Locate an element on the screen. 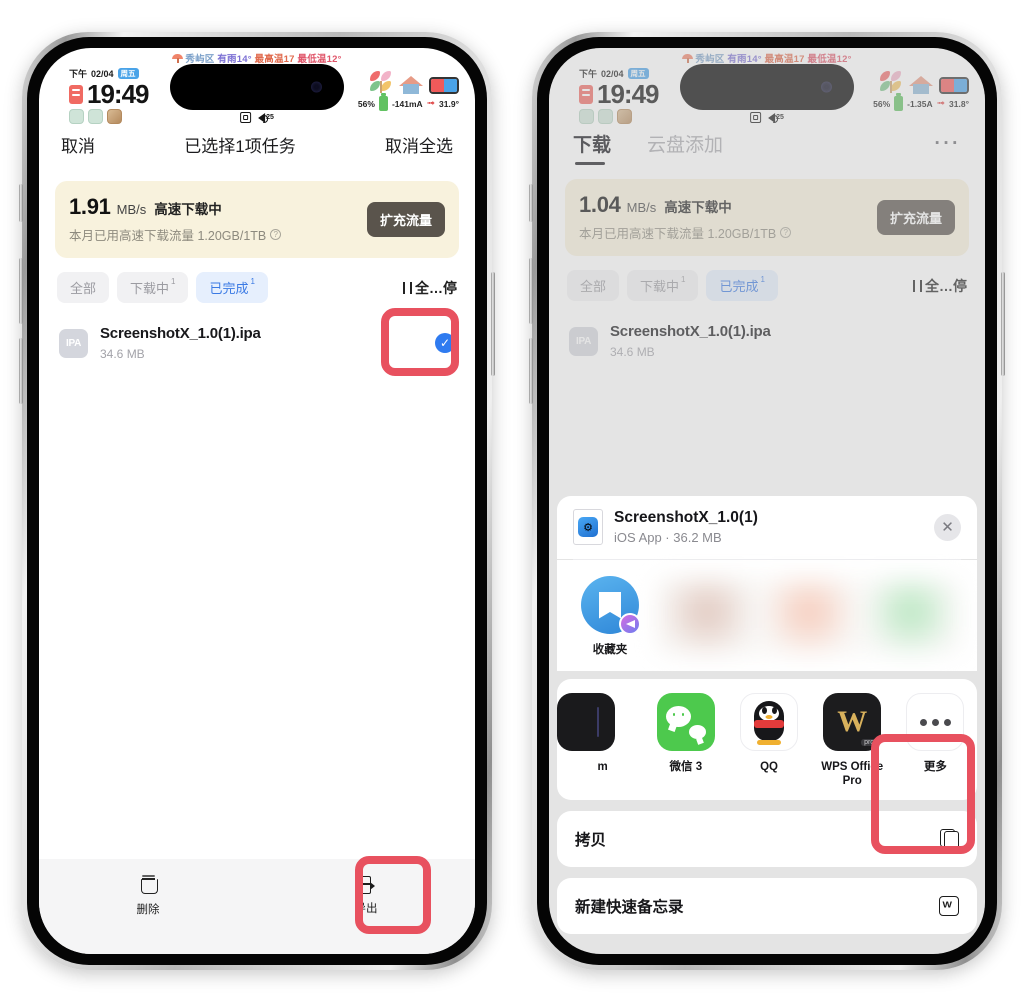 The width and height of the screenshot is (1024, 1002). ipa-file-icon: IPA is located at coordinates (73, 343).